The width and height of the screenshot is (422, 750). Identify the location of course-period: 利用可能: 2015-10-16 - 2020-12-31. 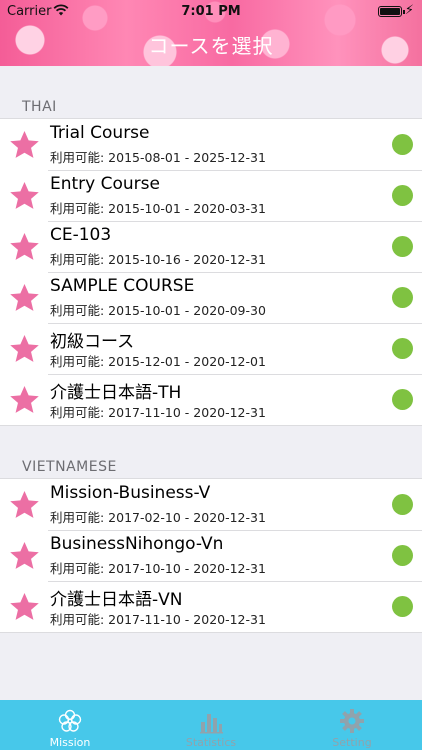
(158, 259).